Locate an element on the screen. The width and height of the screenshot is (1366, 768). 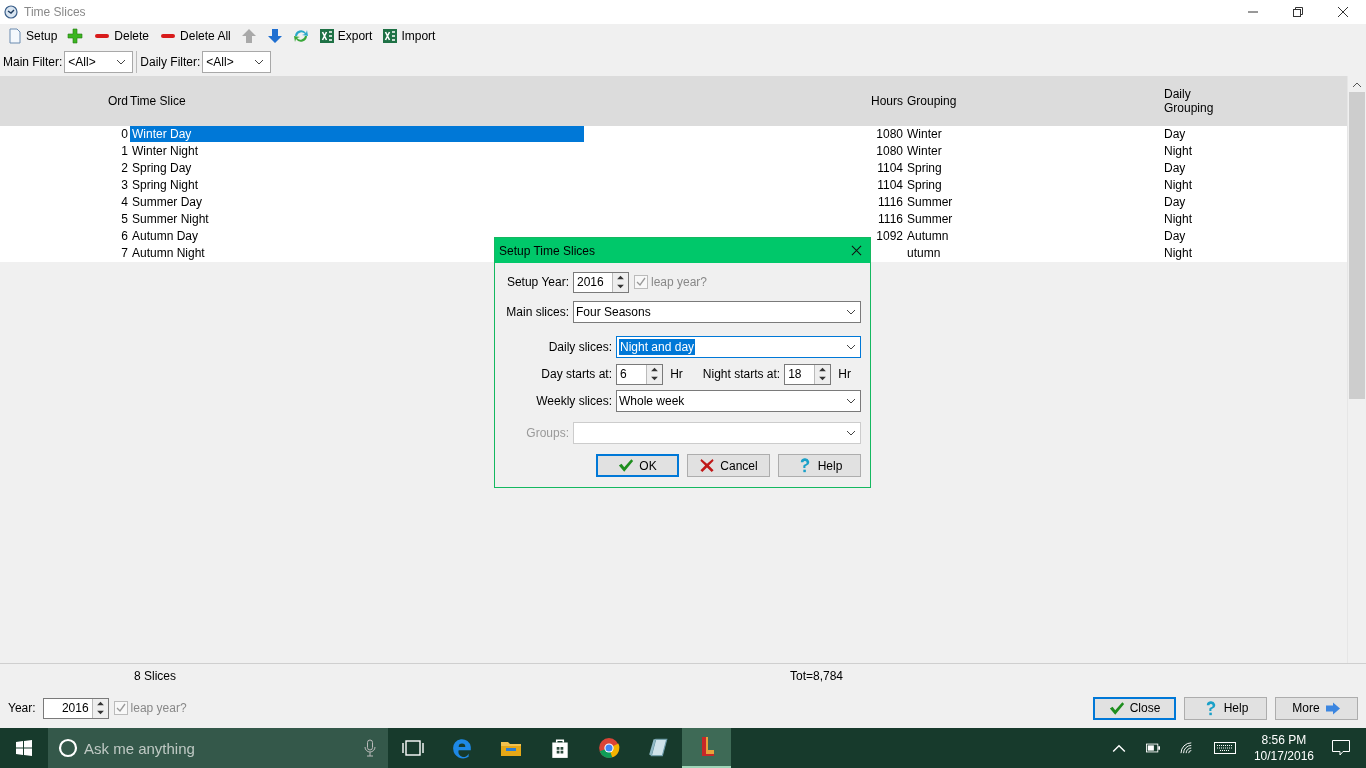
footer-button: Close is located at coordinates (1134, 708).